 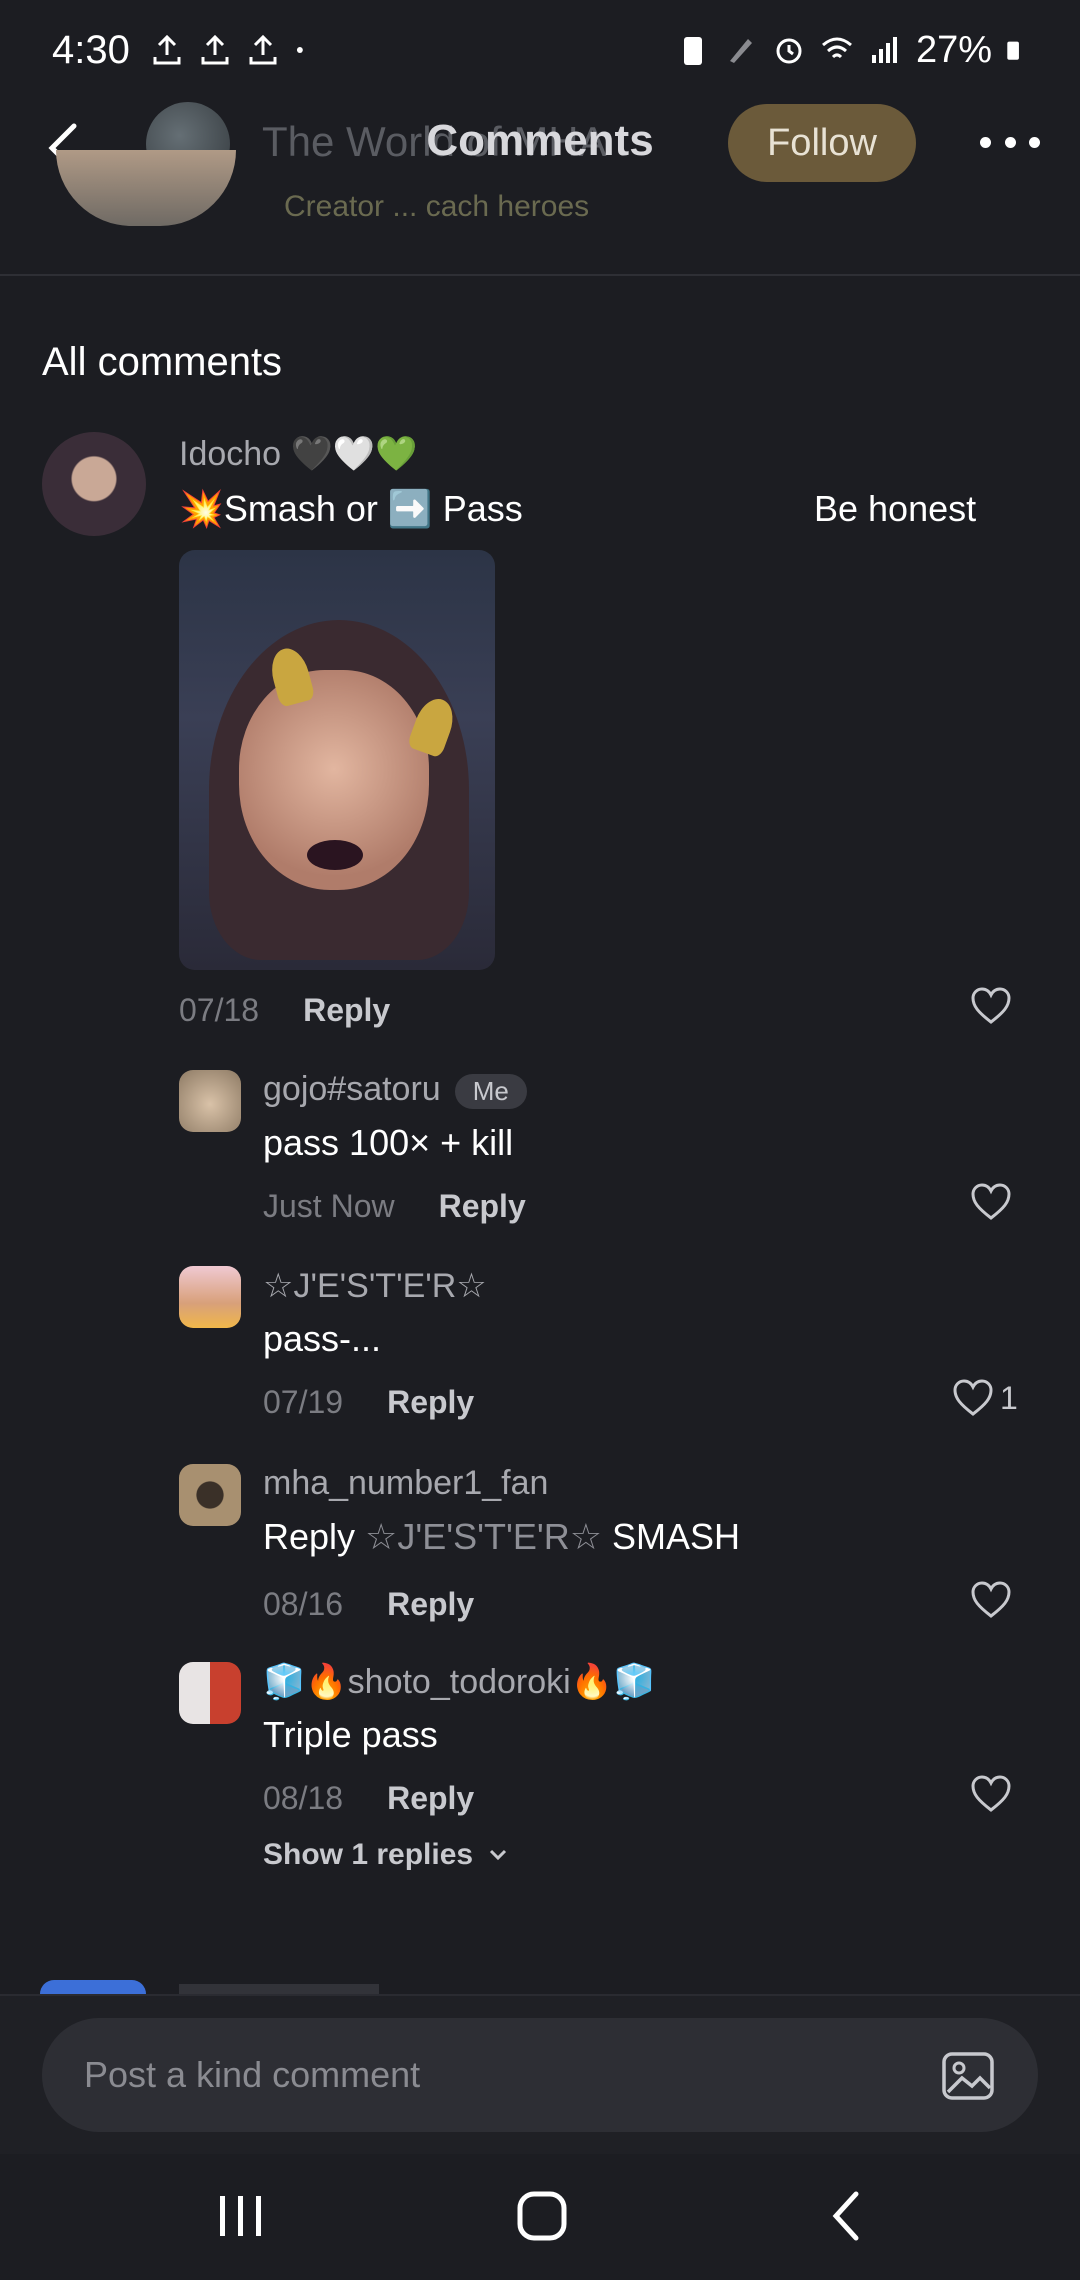 What do you see at coordinates (329, 1206) in the screenshot?
I see `comment-date: Just Now` at bounding box center [329, 1206].